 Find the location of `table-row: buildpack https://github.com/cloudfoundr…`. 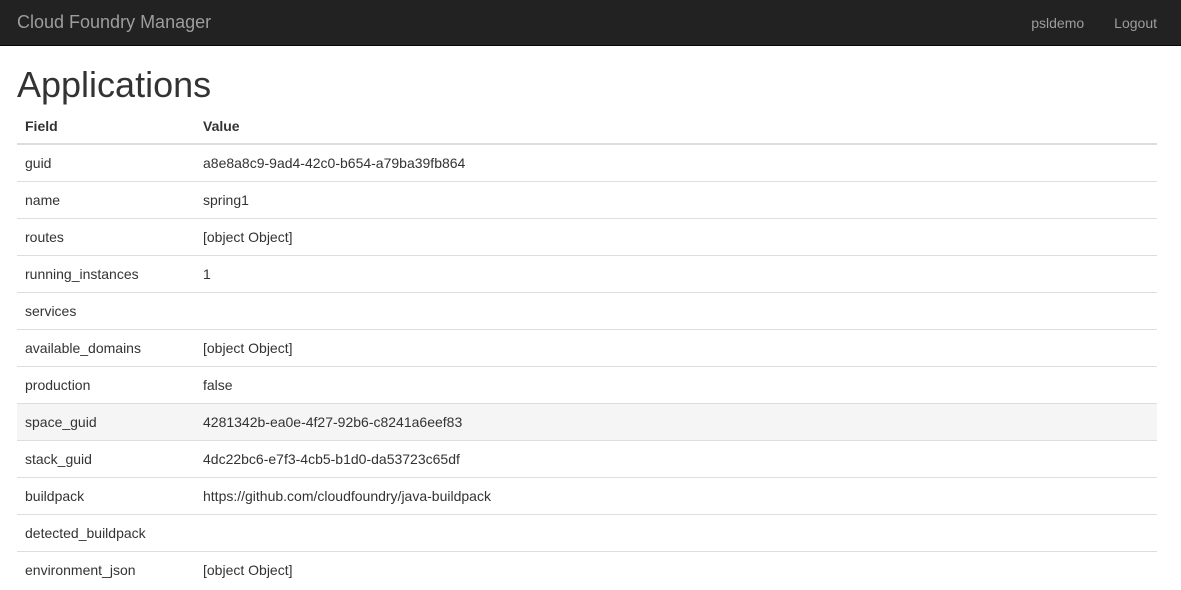

table-row: buildpack https://github.com/cloudfoundr… is located at coordinates (587, 495).